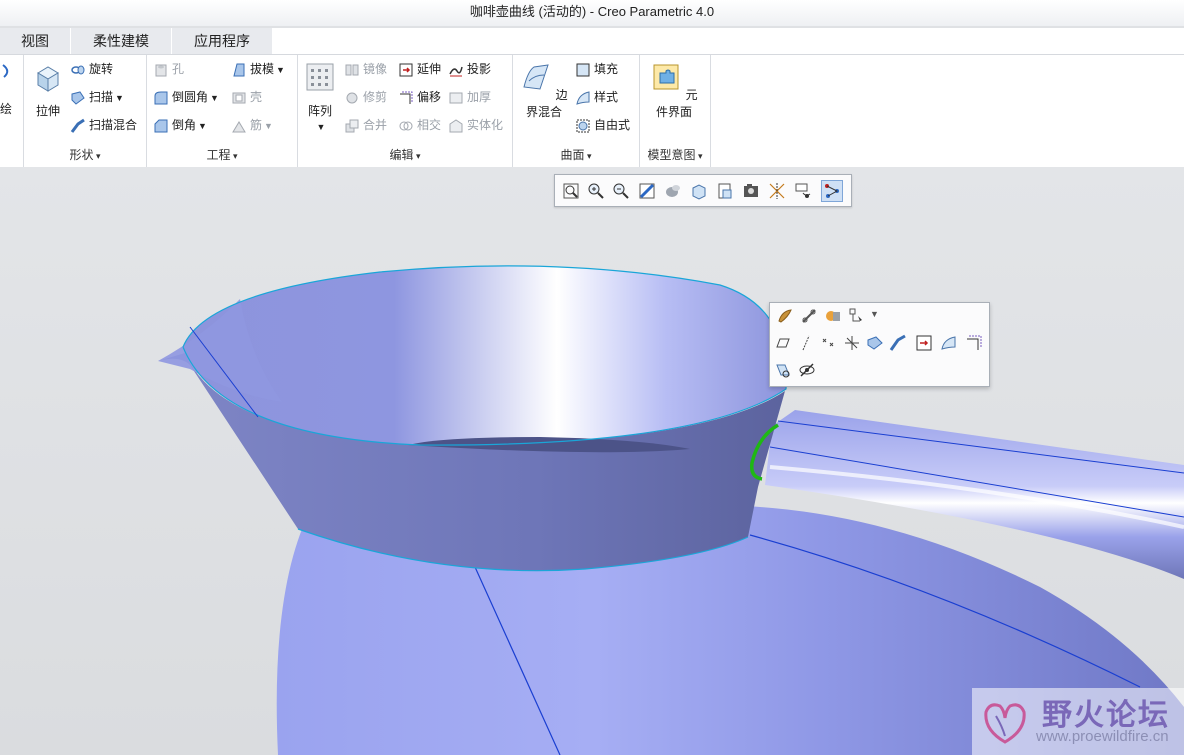 This screenshot has height=755, width=1184. I want to click on revolve-button: 旋转, so click(91, 69).